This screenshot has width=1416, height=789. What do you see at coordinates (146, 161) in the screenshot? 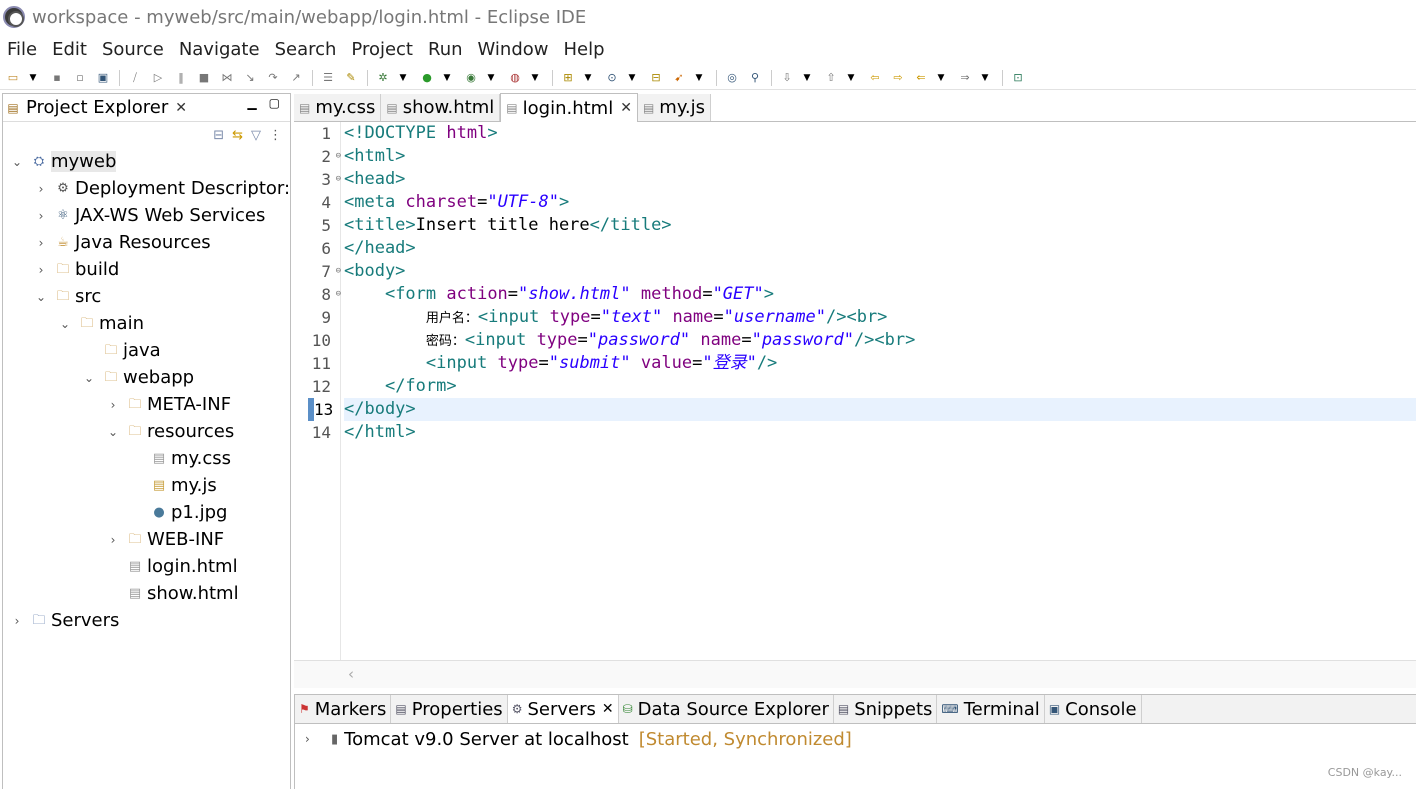
I see `tree-item: ⌄ ⛭ myweb` at bounding box center [146, 161].